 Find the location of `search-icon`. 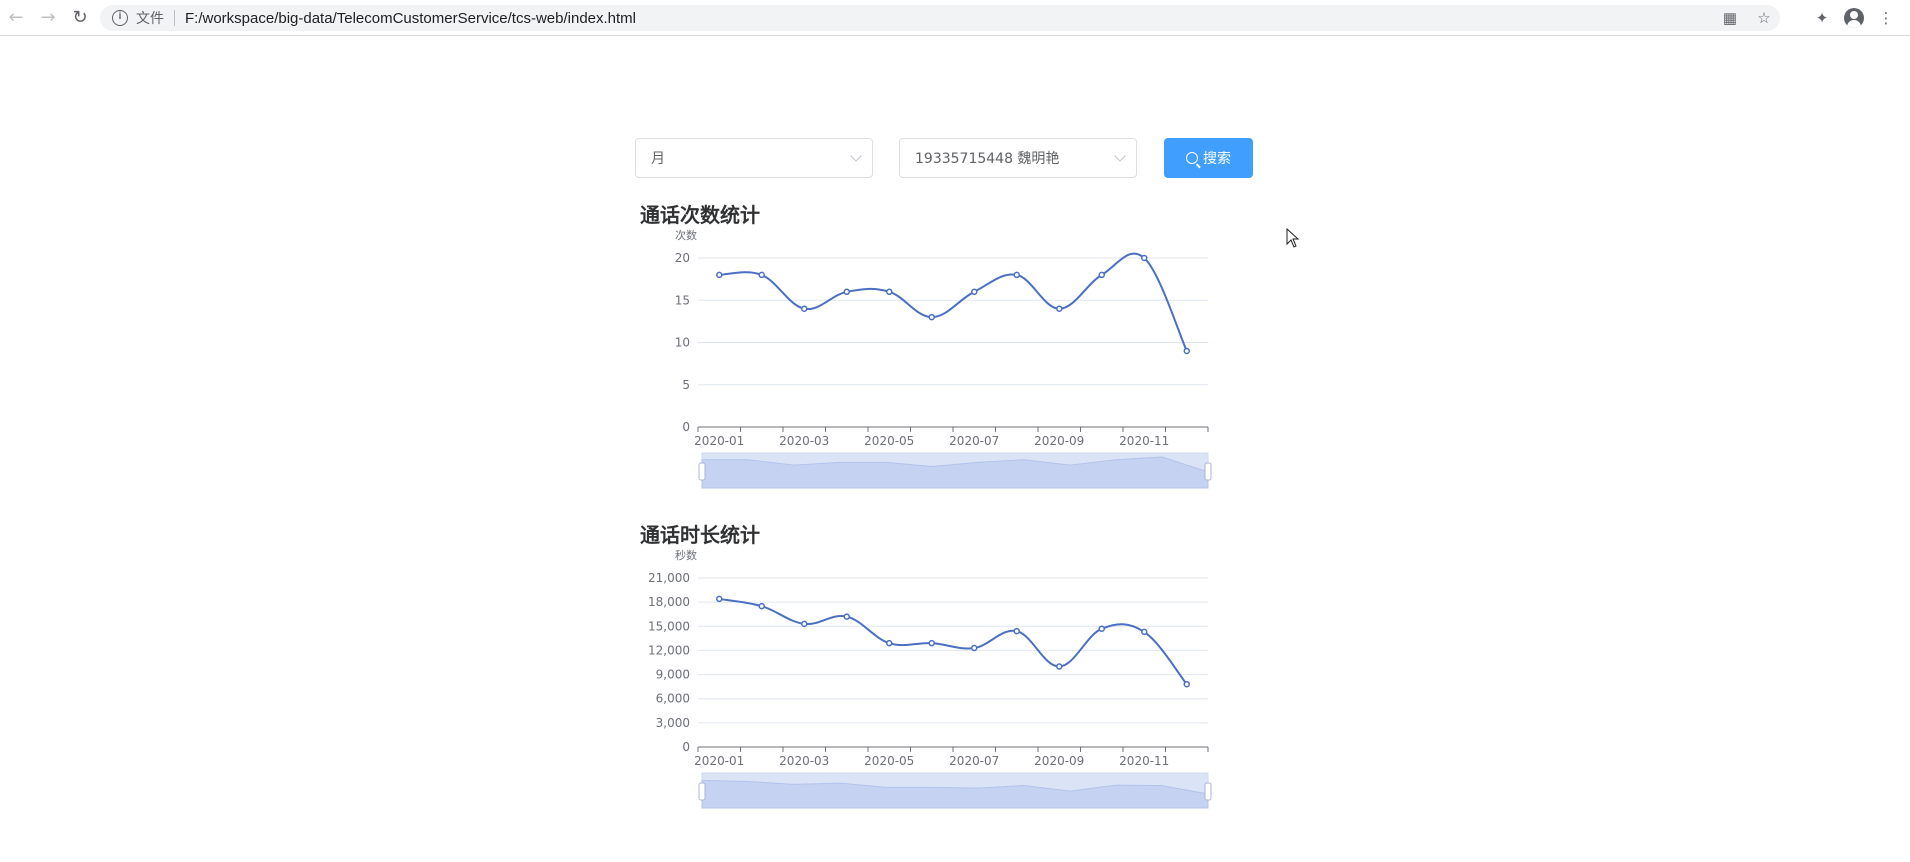

search-icon is located at coordinates (1192, 158).